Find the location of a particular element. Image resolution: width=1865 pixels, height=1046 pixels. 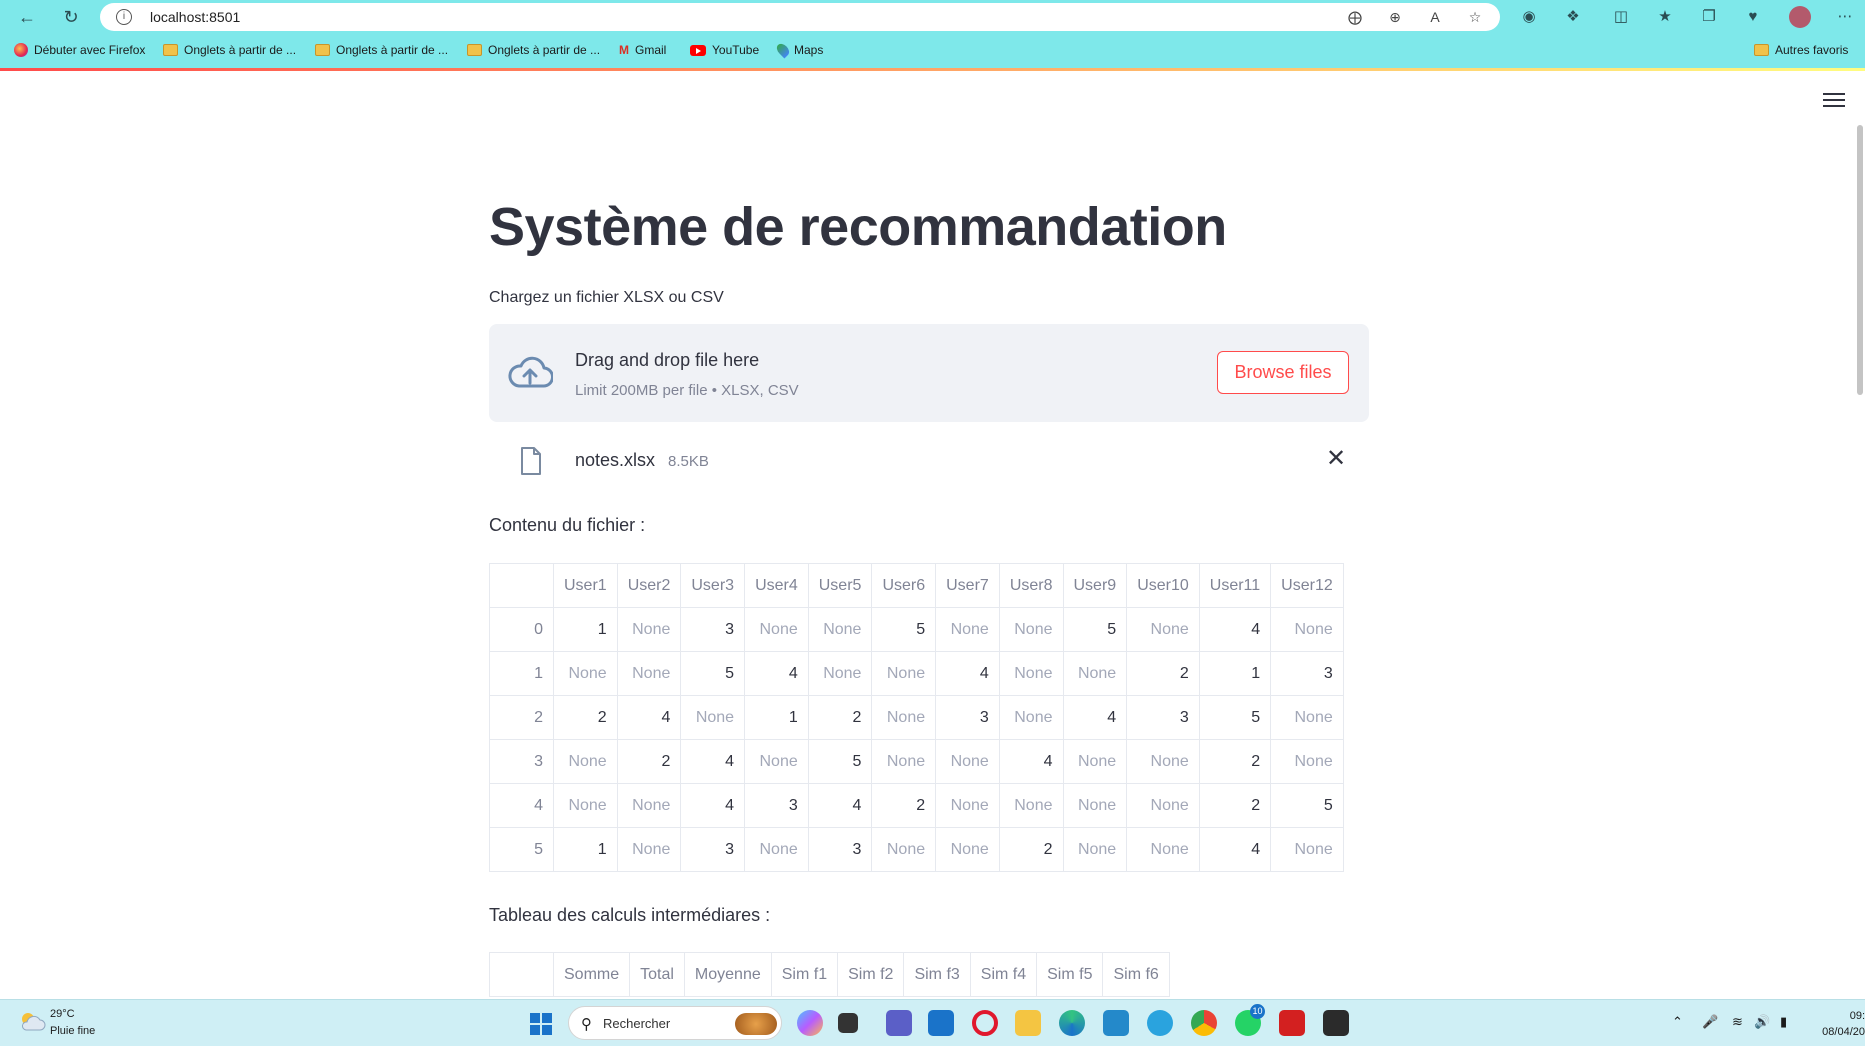

chevron-up-icon: ⌃ is located at coordinates (1677, 1022).